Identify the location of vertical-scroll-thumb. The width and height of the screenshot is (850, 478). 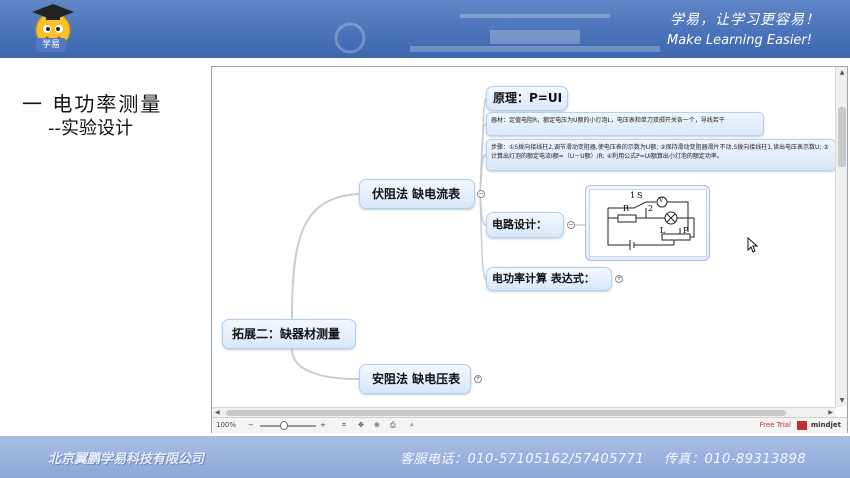
(842, 137).